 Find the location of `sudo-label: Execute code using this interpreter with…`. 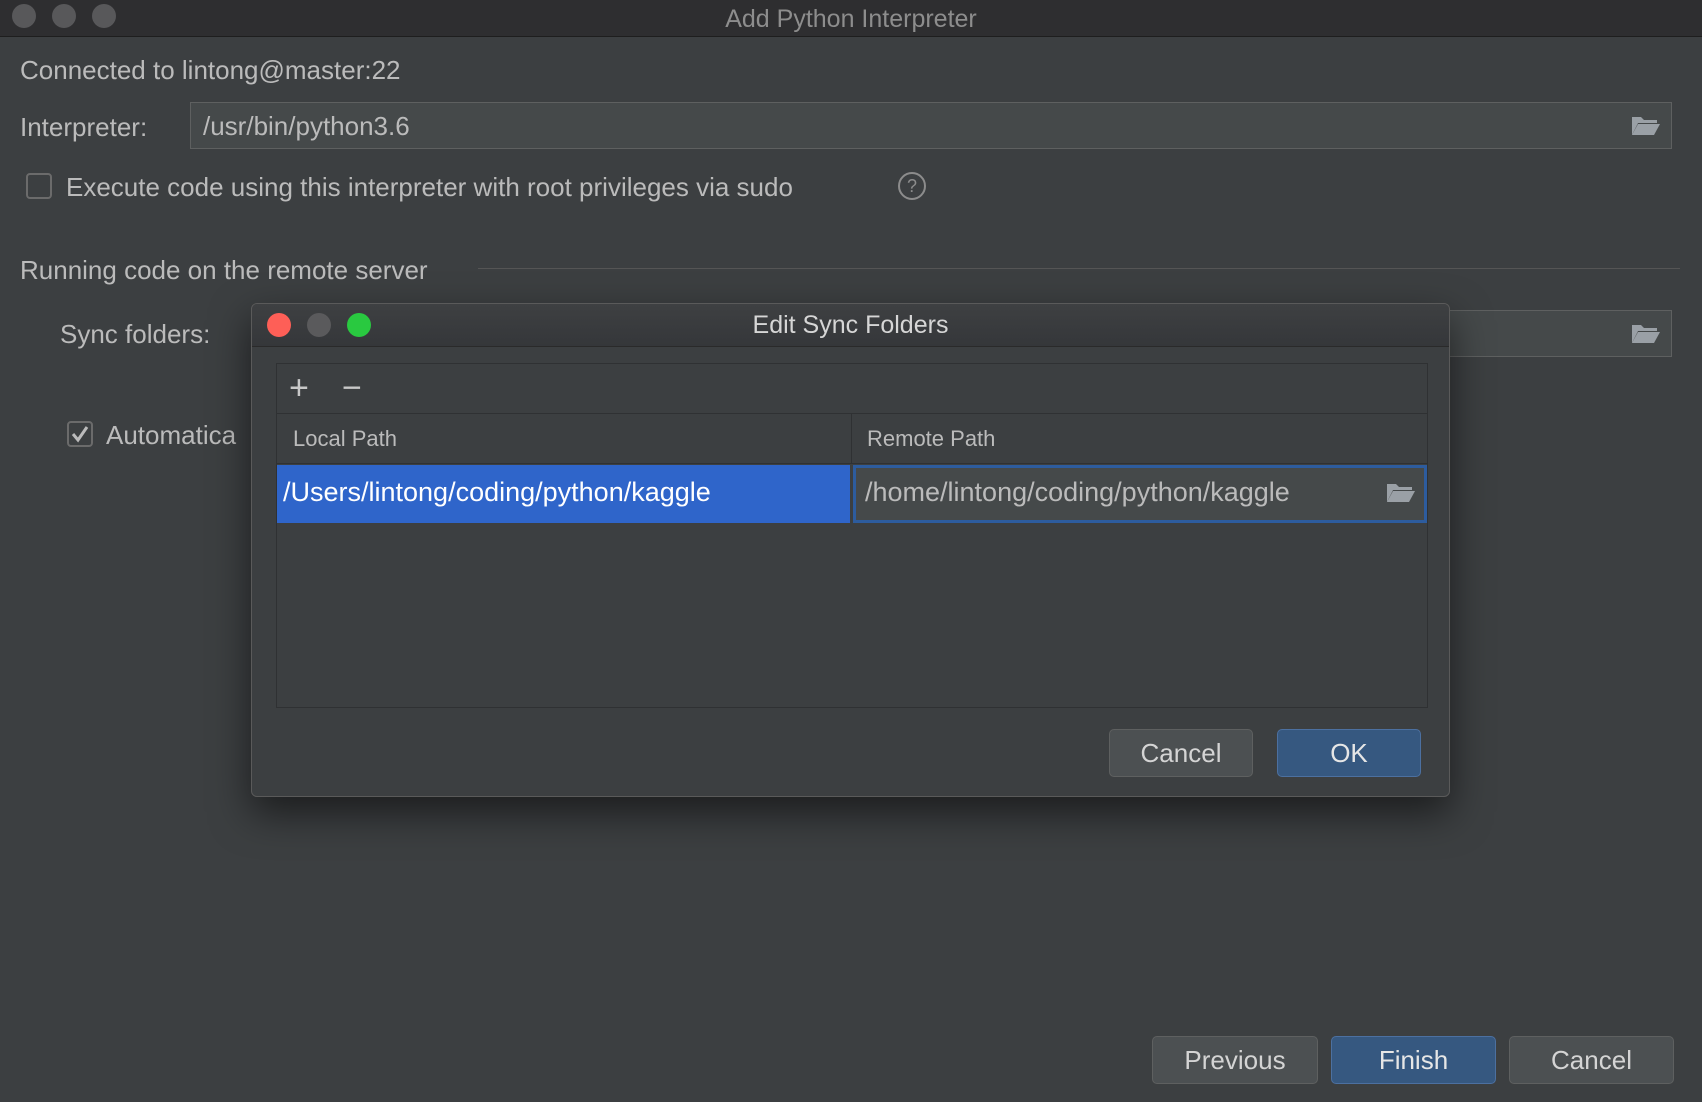

sudo-label: Execute code using this interpreter with… is located at coordinates (429, 187).